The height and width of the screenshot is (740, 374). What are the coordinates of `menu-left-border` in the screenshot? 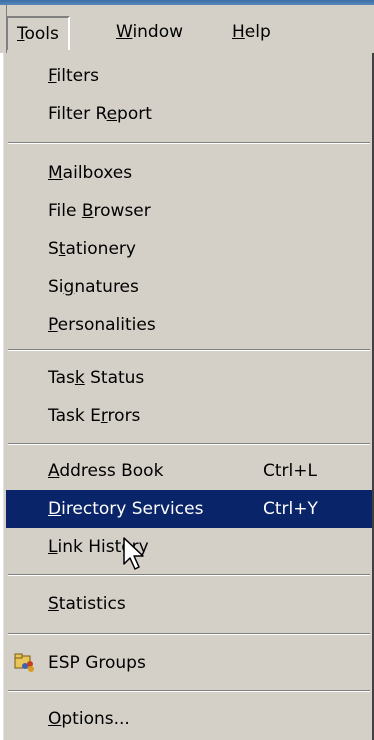 It's located at (2, 396).